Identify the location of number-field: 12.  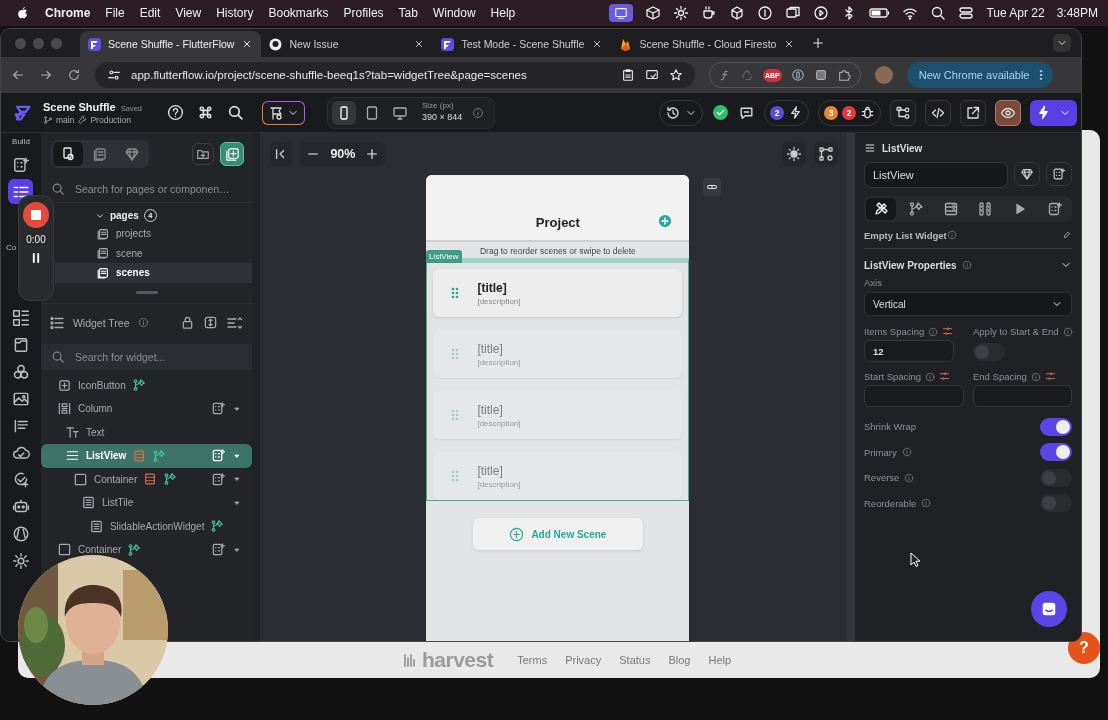
(909, 351).